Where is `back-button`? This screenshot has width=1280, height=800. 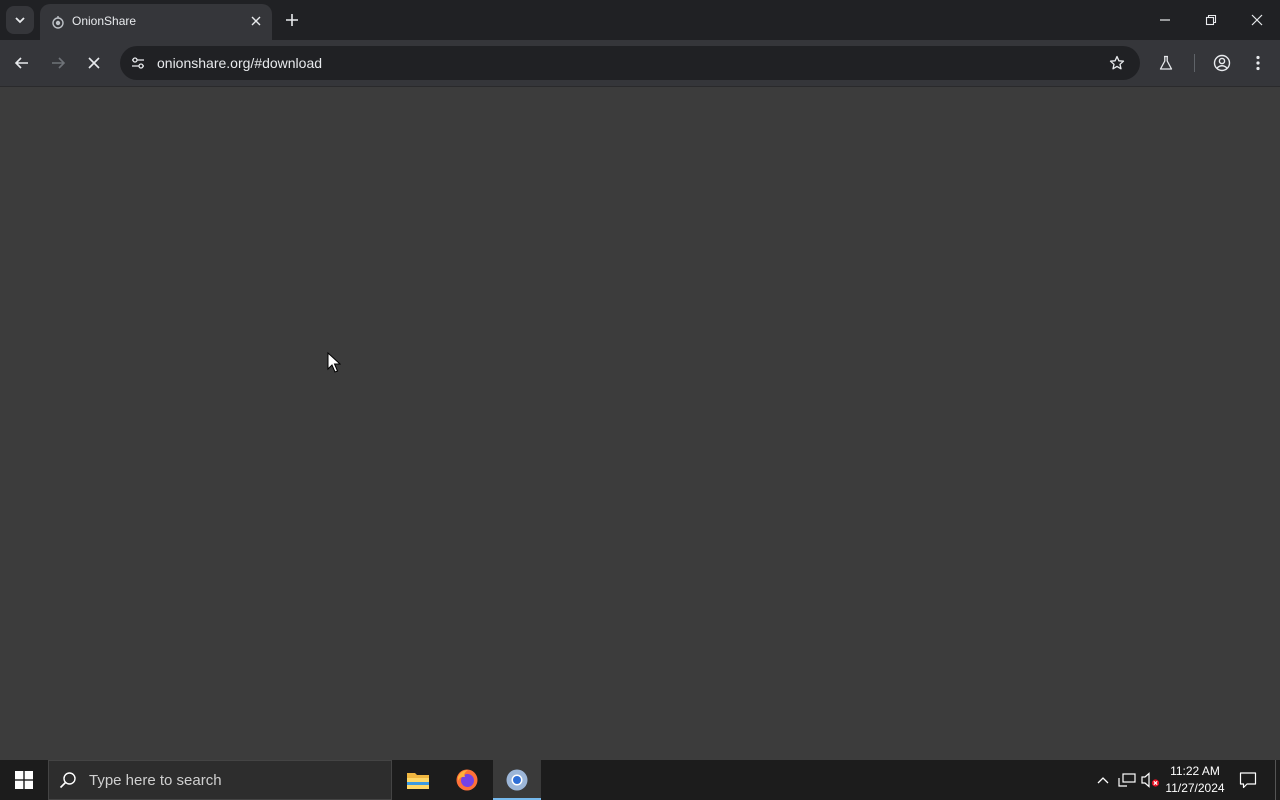 back-button is located at coordinates (22, 63).